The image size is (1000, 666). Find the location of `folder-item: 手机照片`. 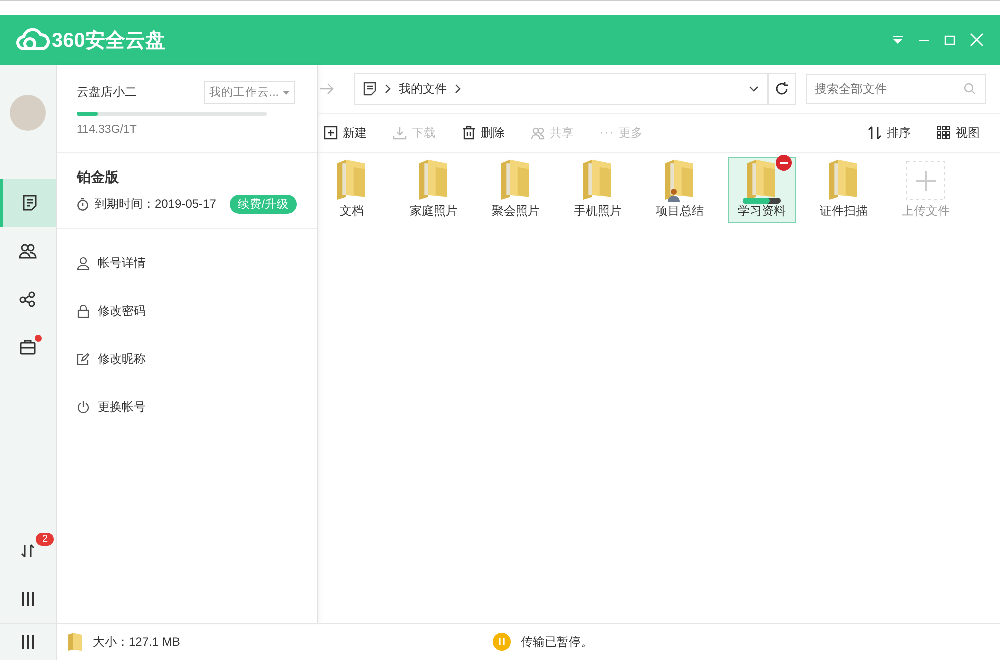

folder-item: 手机照片 is located at coordinates (598, 190).